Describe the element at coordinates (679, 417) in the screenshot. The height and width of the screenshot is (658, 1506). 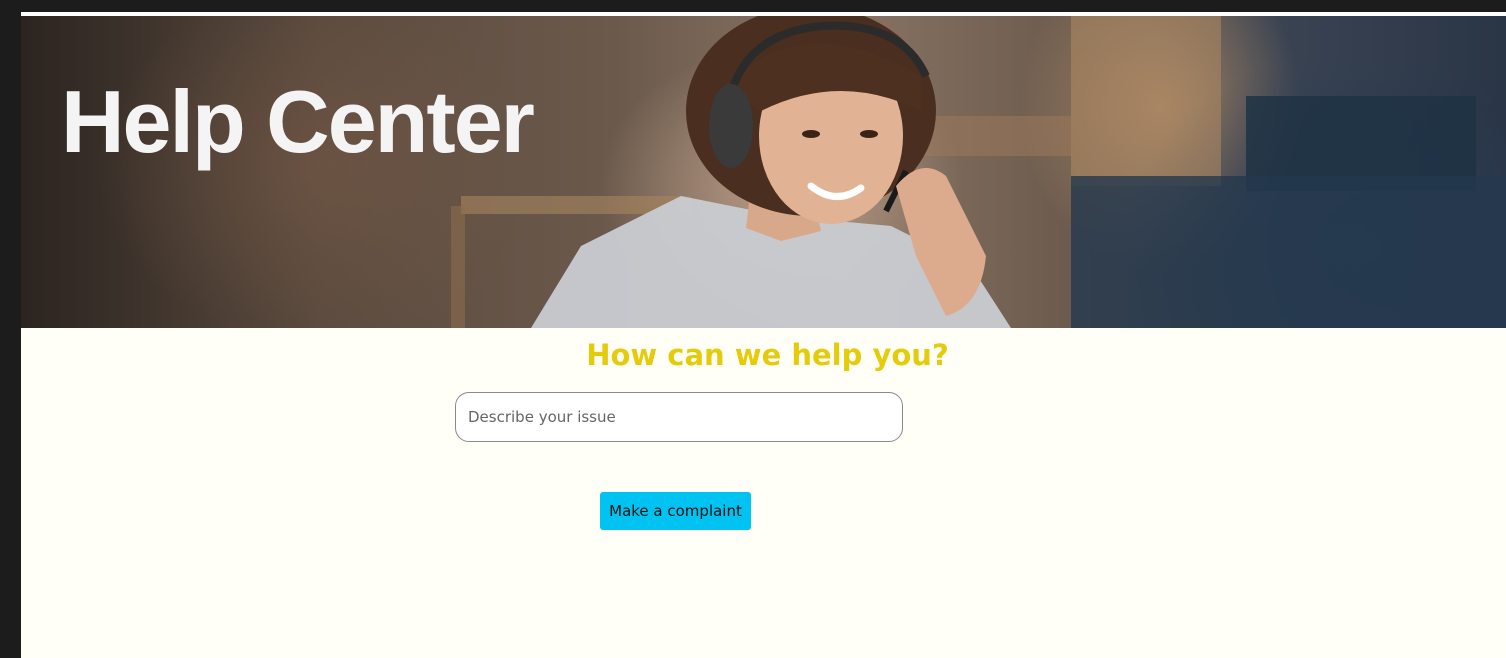
I see `issue-search-input` at that location.